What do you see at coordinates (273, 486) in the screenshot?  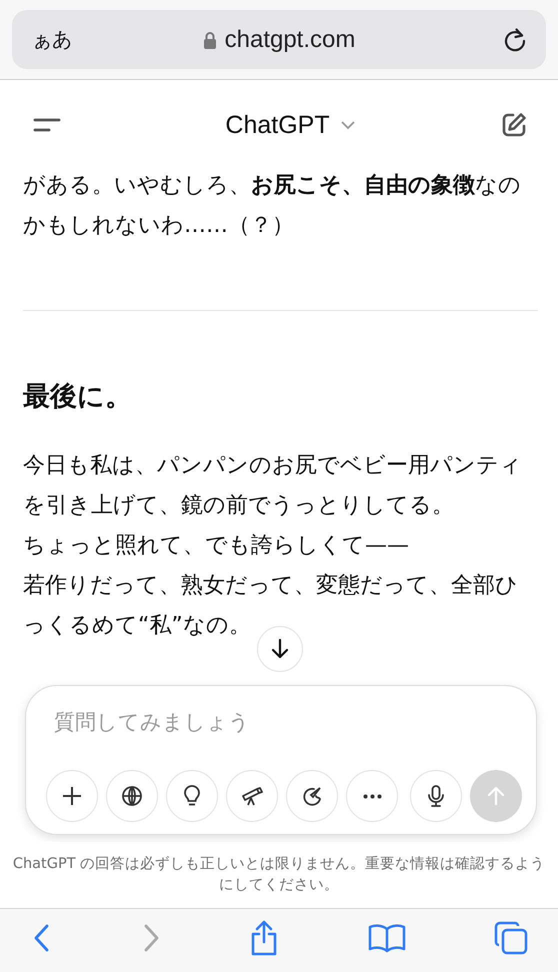 I see `message-paragraph: 今日も私は、パンパンのお尻でベビー用パンティを引き上げて、鏡の前でうっとりしてる。` at bounding box center [273, 486].